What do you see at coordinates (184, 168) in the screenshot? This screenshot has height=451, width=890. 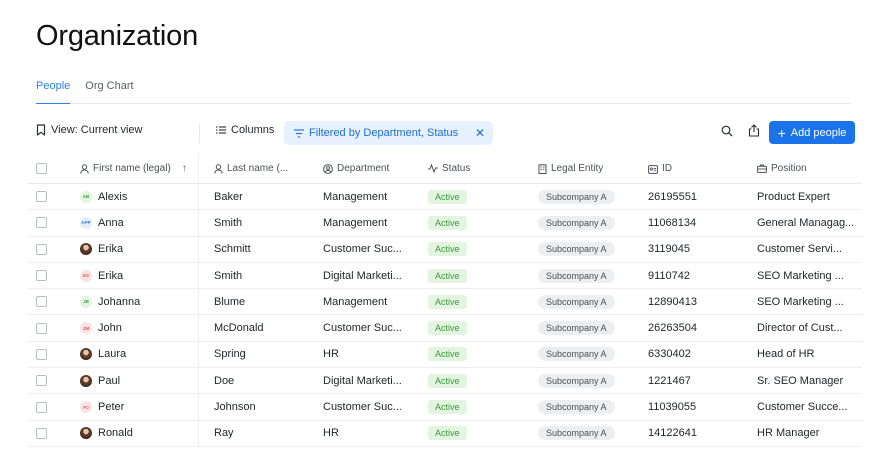 I see `sort-ascending-icon: ↑` at bounding box center [184, 168].